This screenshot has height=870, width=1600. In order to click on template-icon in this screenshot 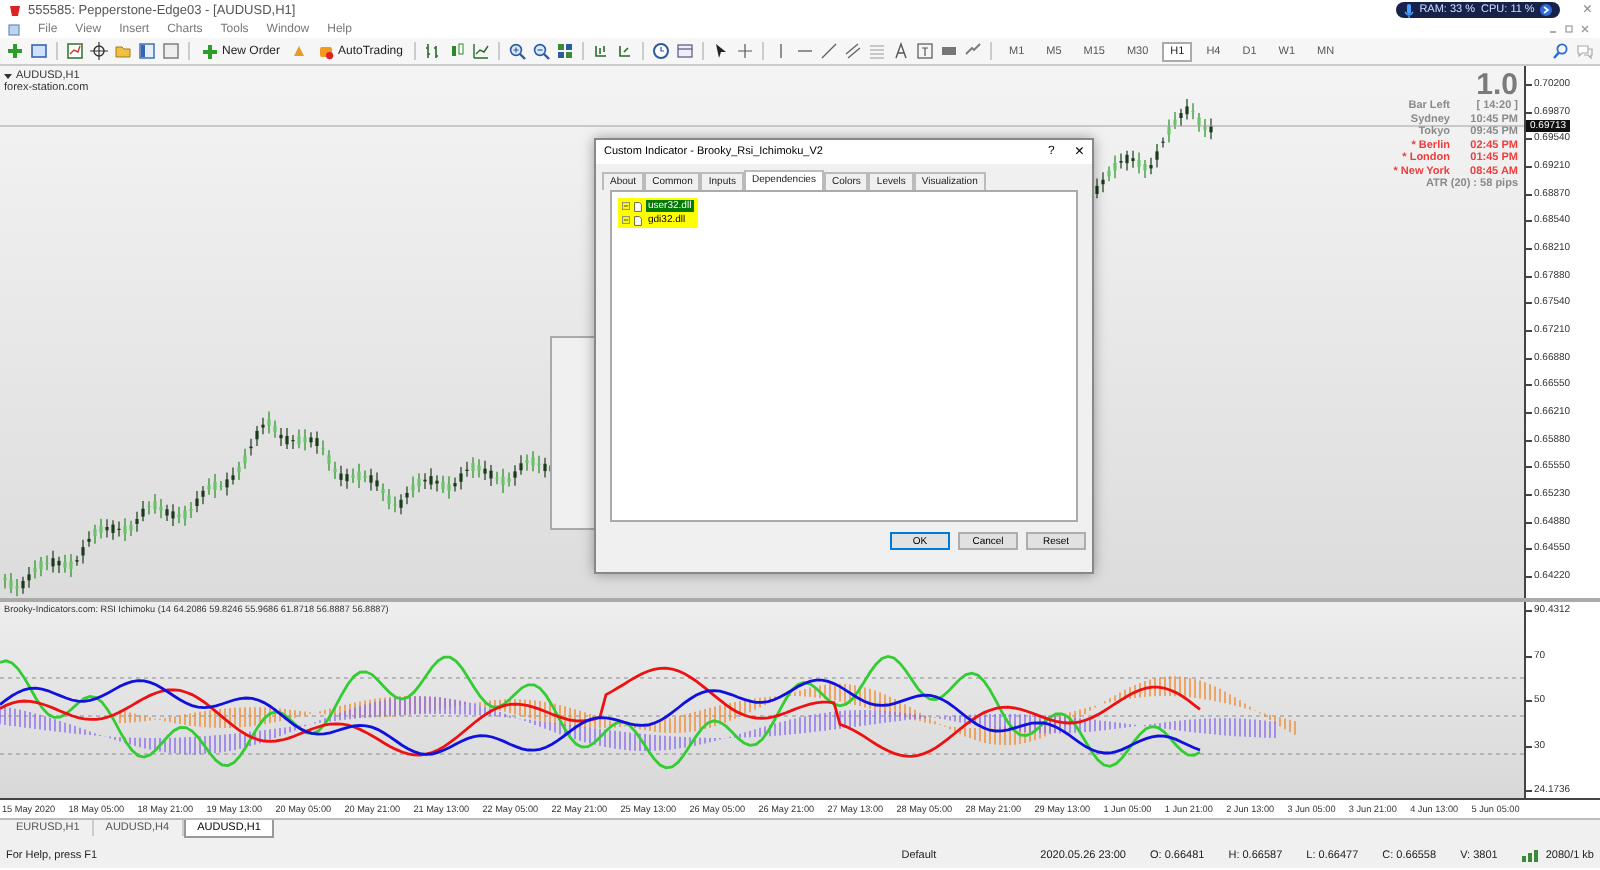, I will do `click(685, 51)`.